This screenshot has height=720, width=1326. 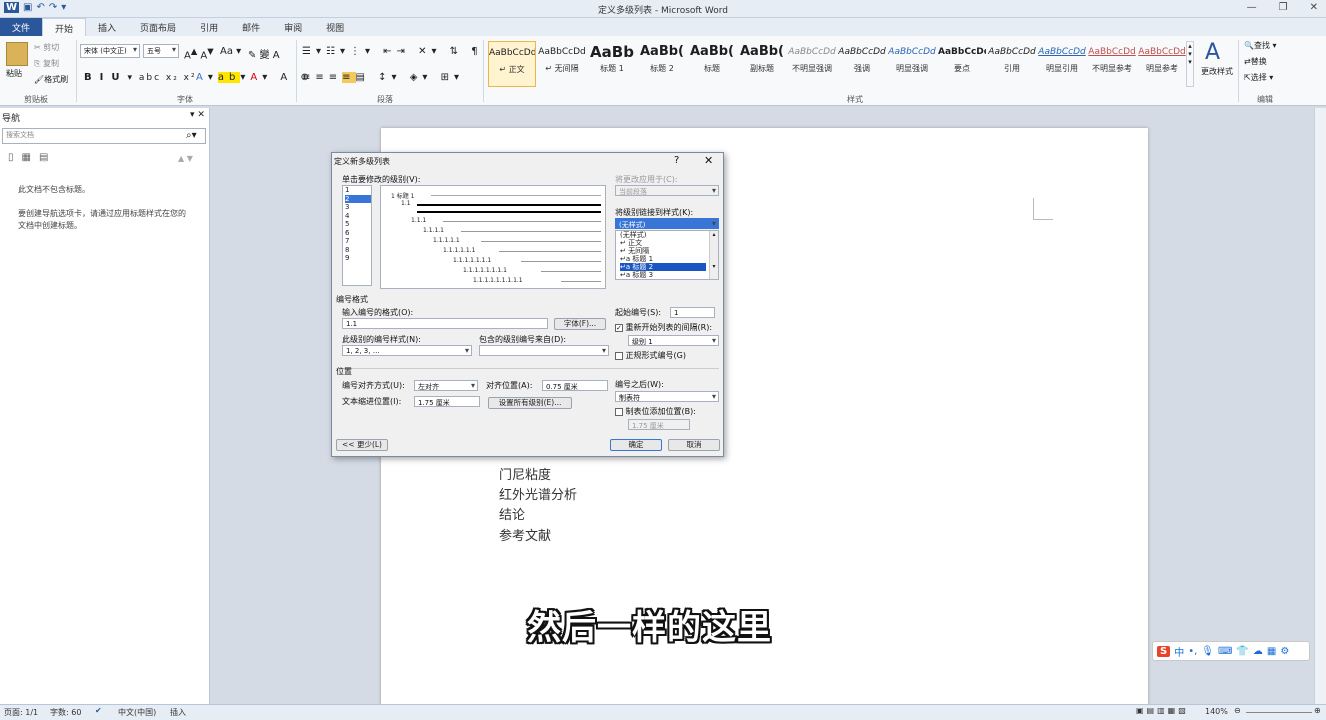 What do you see at coordinates (962, 64) in the screenshot?
I see `style-strong: AaBbCcDd 要点` at bounding box center [962, 64].